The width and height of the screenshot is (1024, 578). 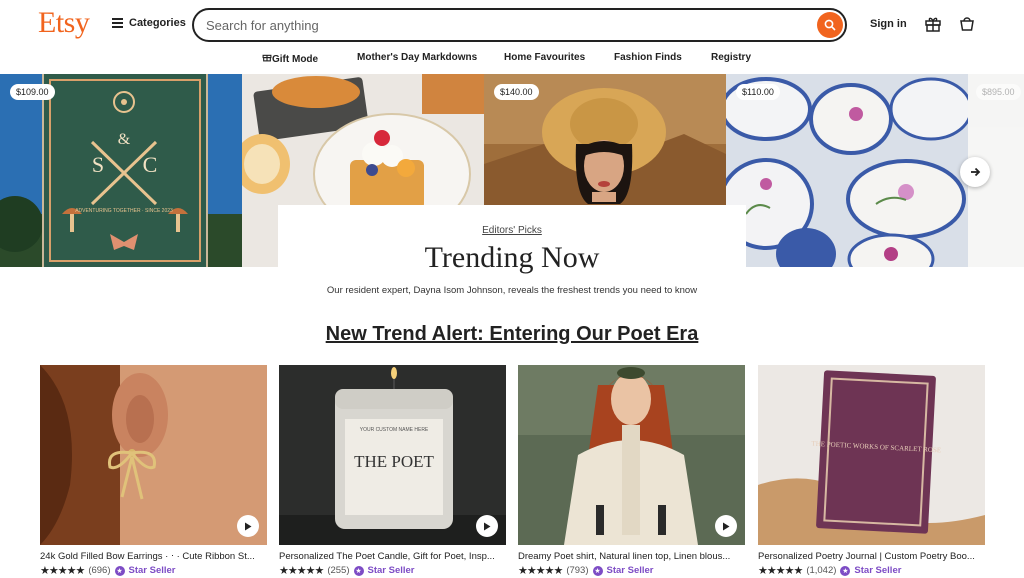 What do you see at coordinates (338, 570) in the screenshot?
I see `review-count: (255)` at bounding box center [338, 570].